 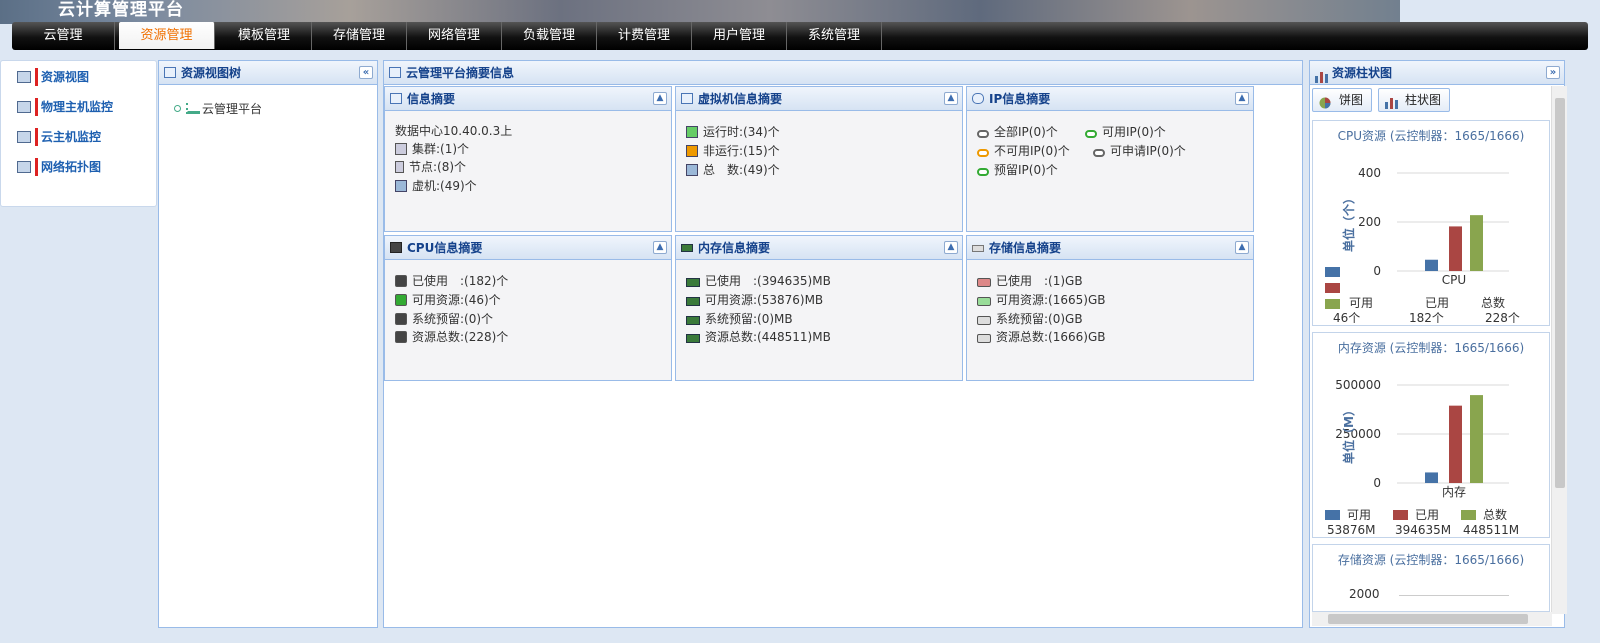 I want to click on disk-icon, so click(x=978, y=248).